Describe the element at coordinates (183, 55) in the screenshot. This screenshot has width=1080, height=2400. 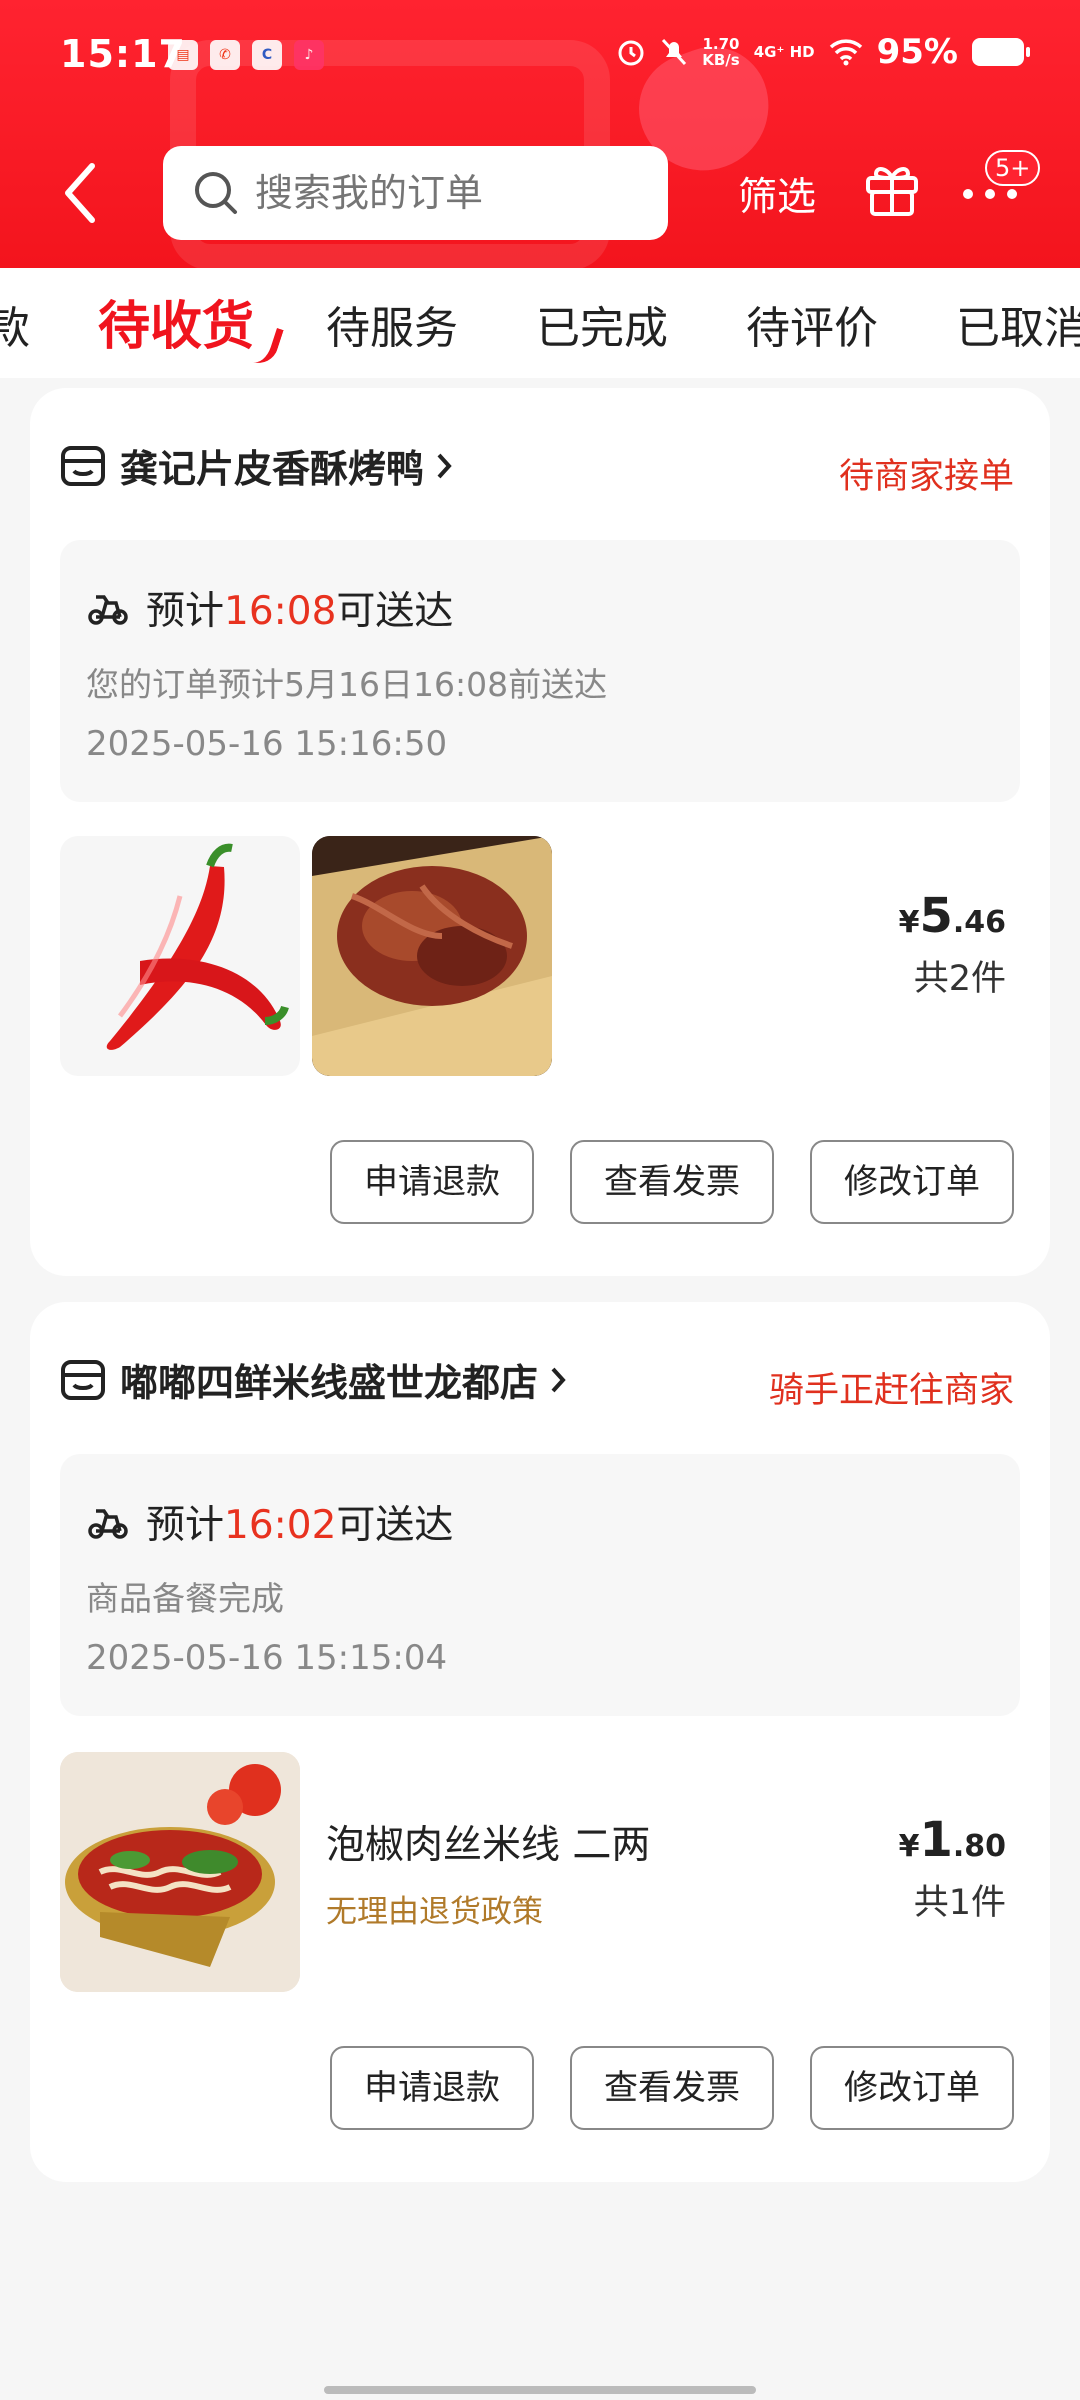
I see `app-notification-icon: ▤` at that location.